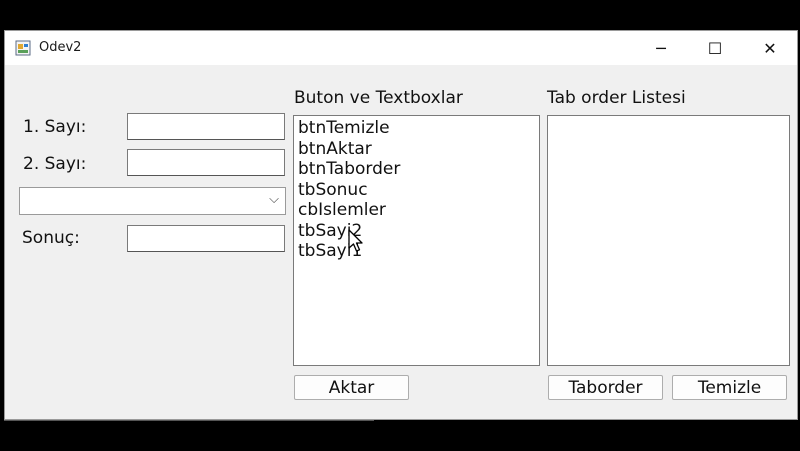  Describe the element at coordinates (378, 98) in the screenshot. I see `controls-list-heading: Buton ve Textboxlar` at that location.